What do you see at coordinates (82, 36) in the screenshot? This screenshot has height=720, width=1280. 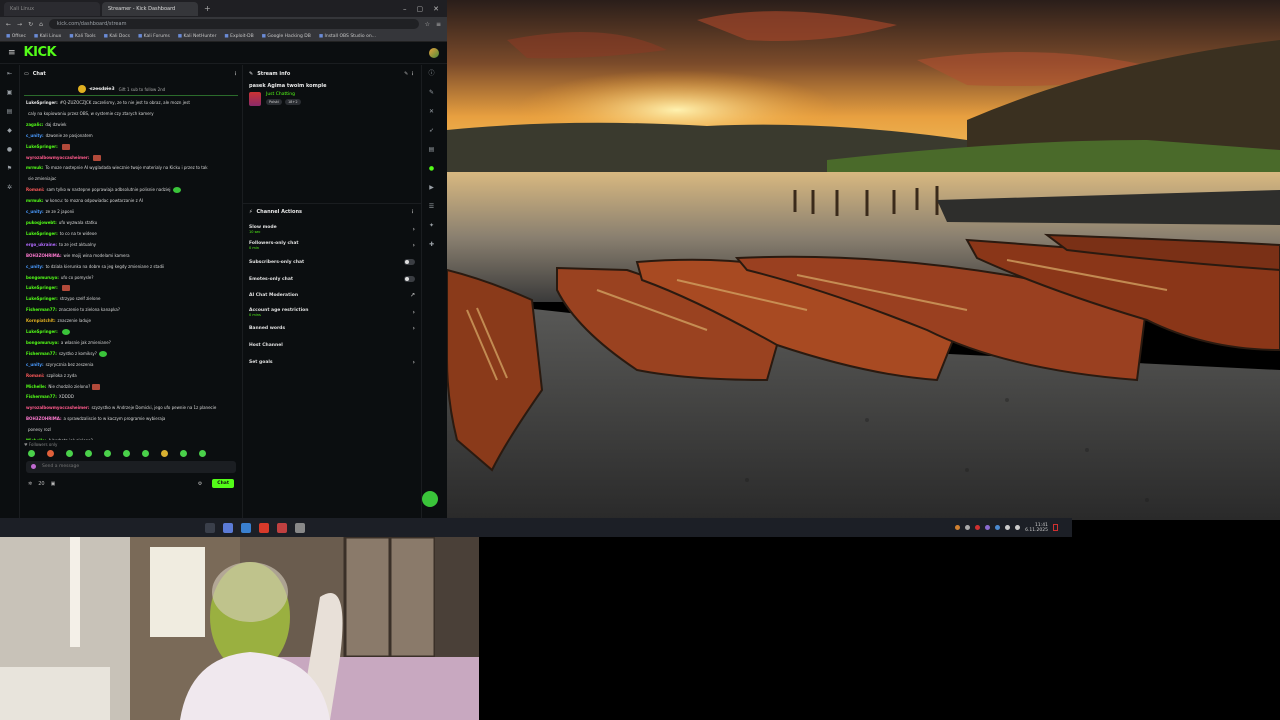 I see `bookmark: Kali Tools` at bounding box center [82, 36].